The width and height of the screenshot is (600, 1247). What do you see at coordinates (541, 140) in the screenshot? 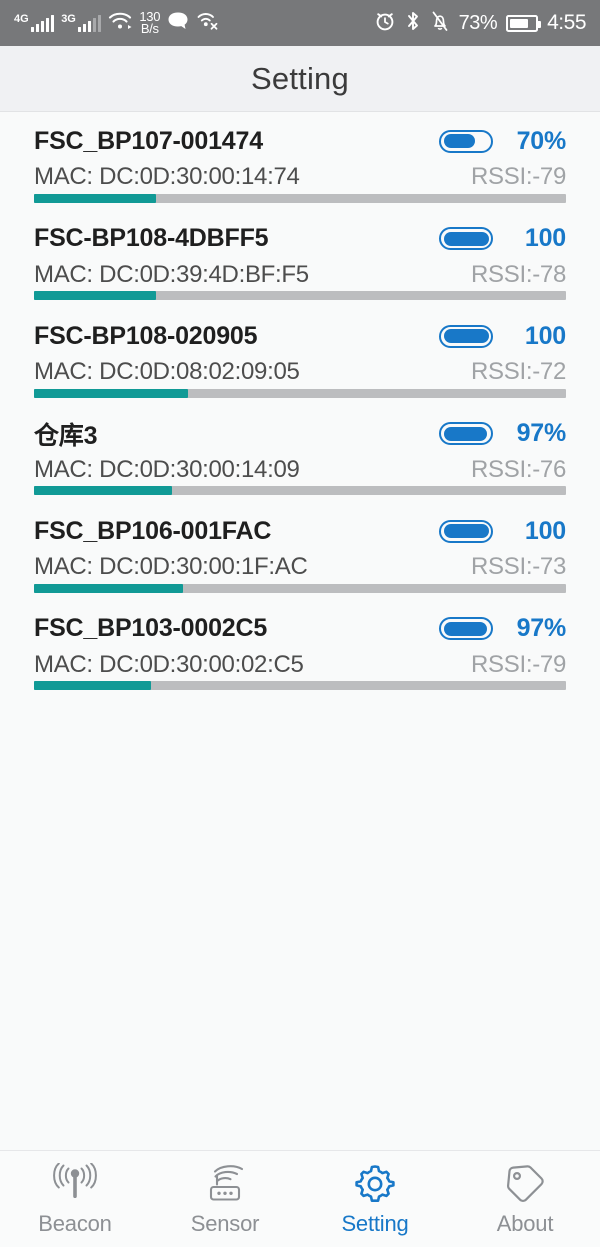
I see `battery-value: 70%` at bounding box center [541, 140].